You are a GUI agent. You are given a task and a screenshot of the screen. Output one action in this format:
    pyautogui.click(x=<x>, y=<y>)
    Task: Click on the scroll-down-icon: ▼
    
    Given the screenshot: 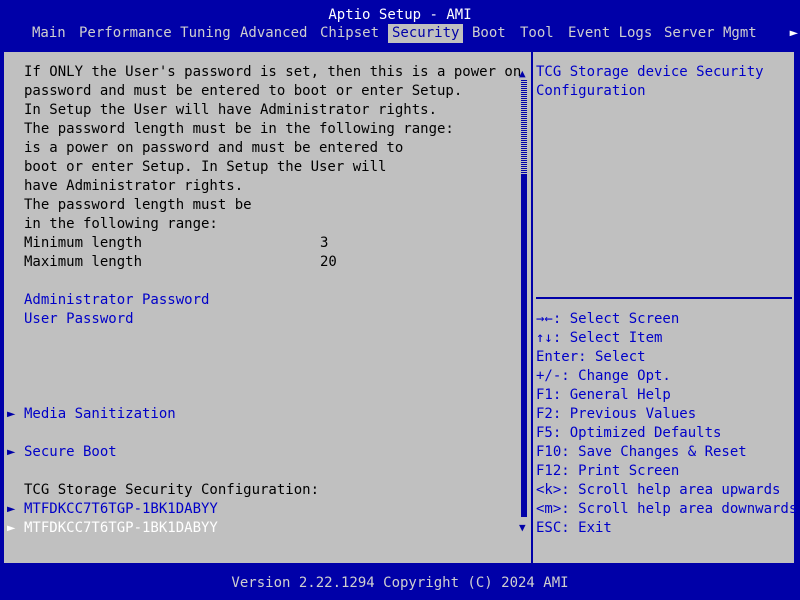 What is the action you would take?
    pyautogui.click(x=522, y=527)
    